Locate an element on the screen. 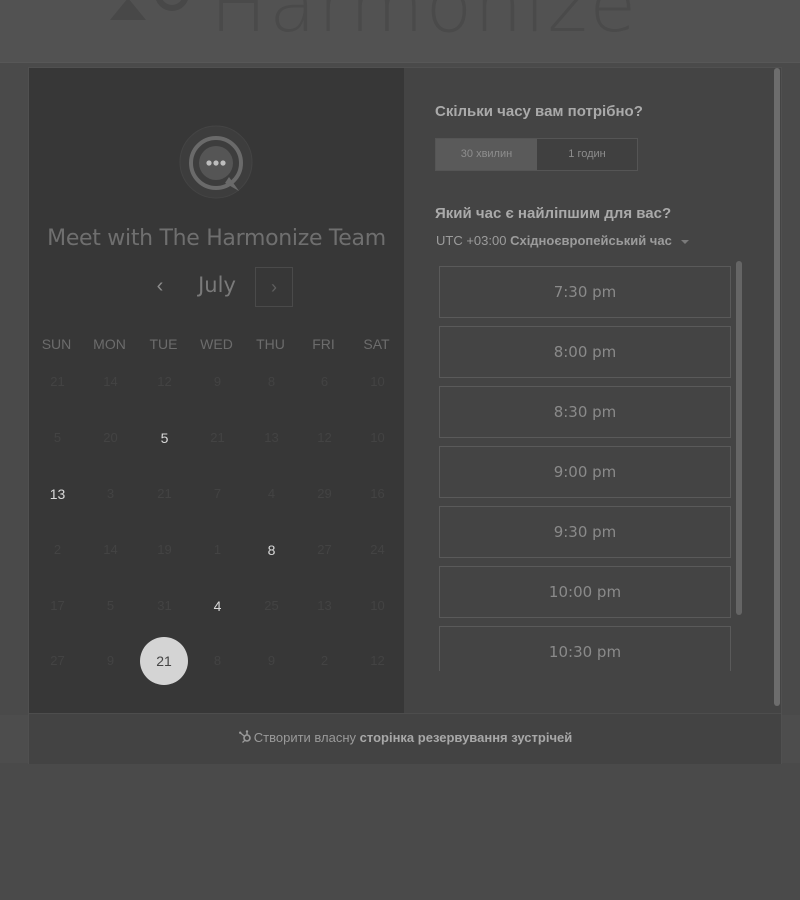 The image size is (800, 900). calendar-day: 16 is located at coordinates (377, 493).